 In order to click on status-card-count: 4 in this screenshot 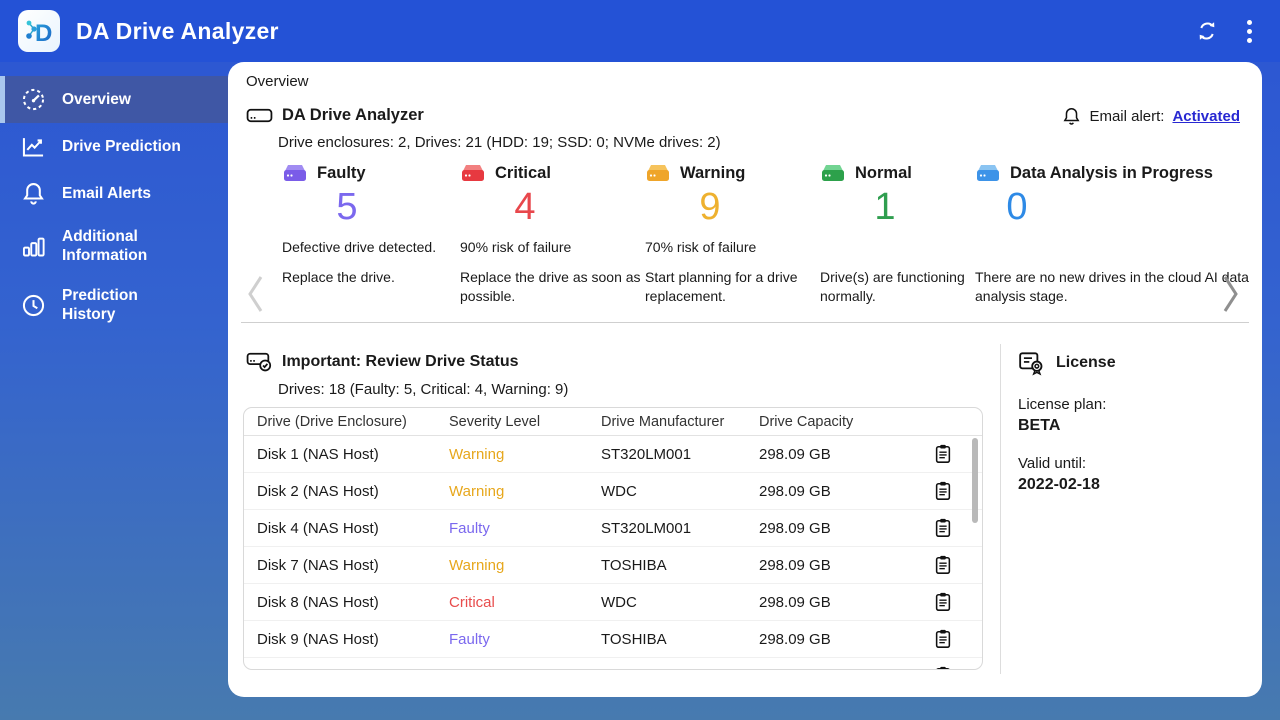, I will do `click(525, 207)`.